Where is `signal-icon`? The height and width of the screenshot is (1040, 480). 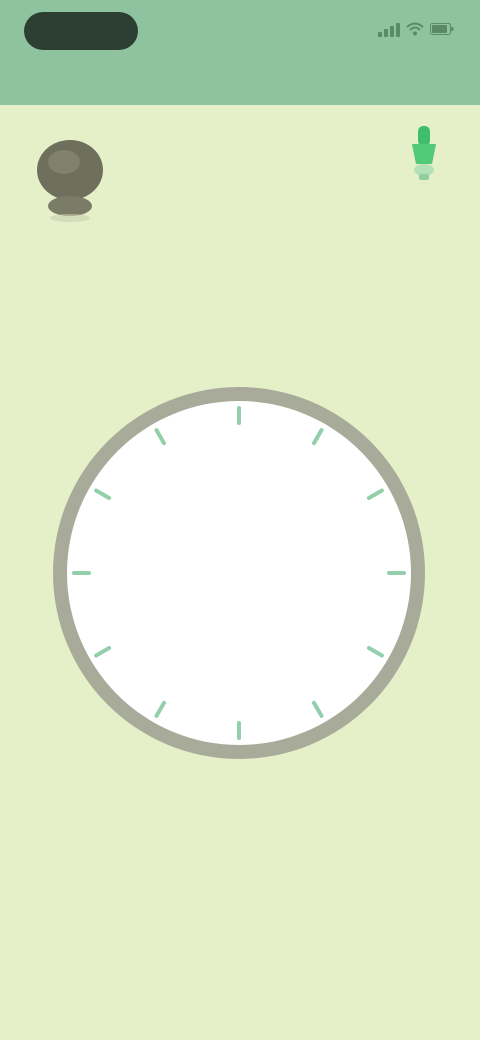 signal-icon is located at coordinates (389, 30).